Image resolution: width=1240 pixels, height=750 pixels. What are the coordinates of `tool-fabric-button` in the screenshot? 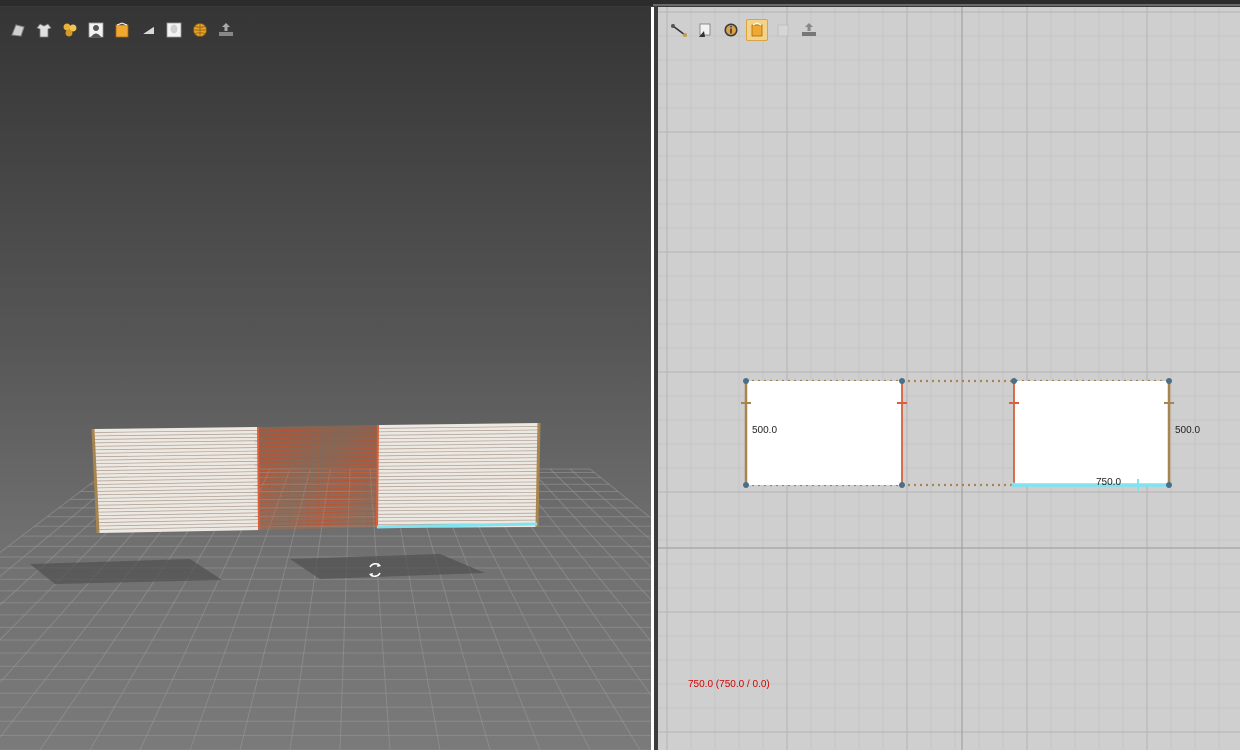 It's located at (148, 30).